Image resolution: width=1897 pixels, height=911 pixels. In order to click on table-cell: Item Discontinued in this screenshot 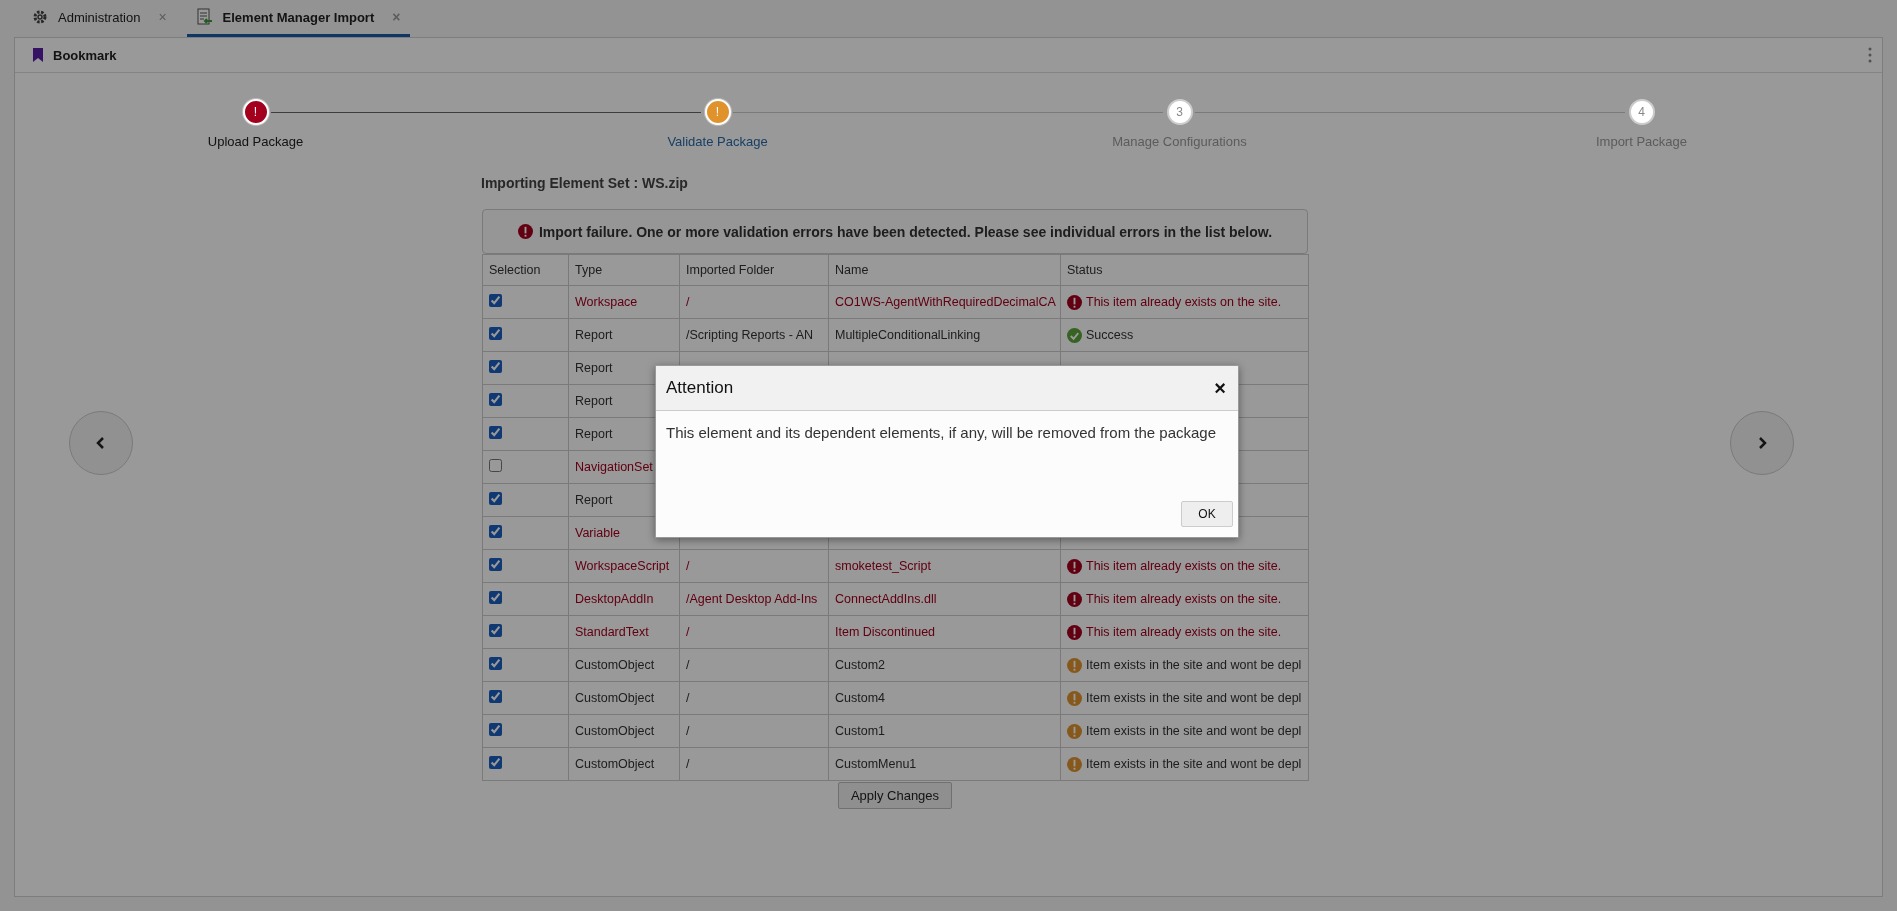, I will do `click(944, 632)`.